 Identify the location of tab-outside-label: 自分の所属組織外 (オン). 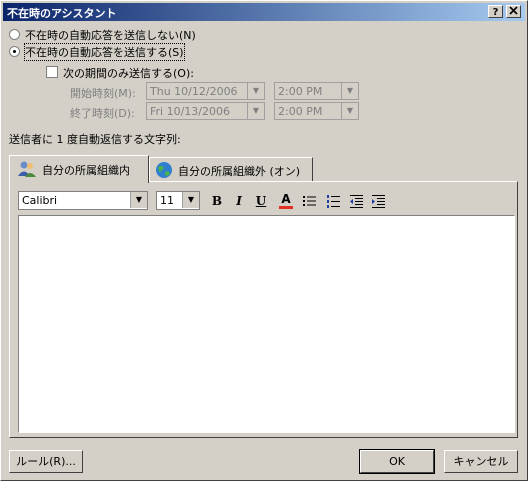
(239, 171).